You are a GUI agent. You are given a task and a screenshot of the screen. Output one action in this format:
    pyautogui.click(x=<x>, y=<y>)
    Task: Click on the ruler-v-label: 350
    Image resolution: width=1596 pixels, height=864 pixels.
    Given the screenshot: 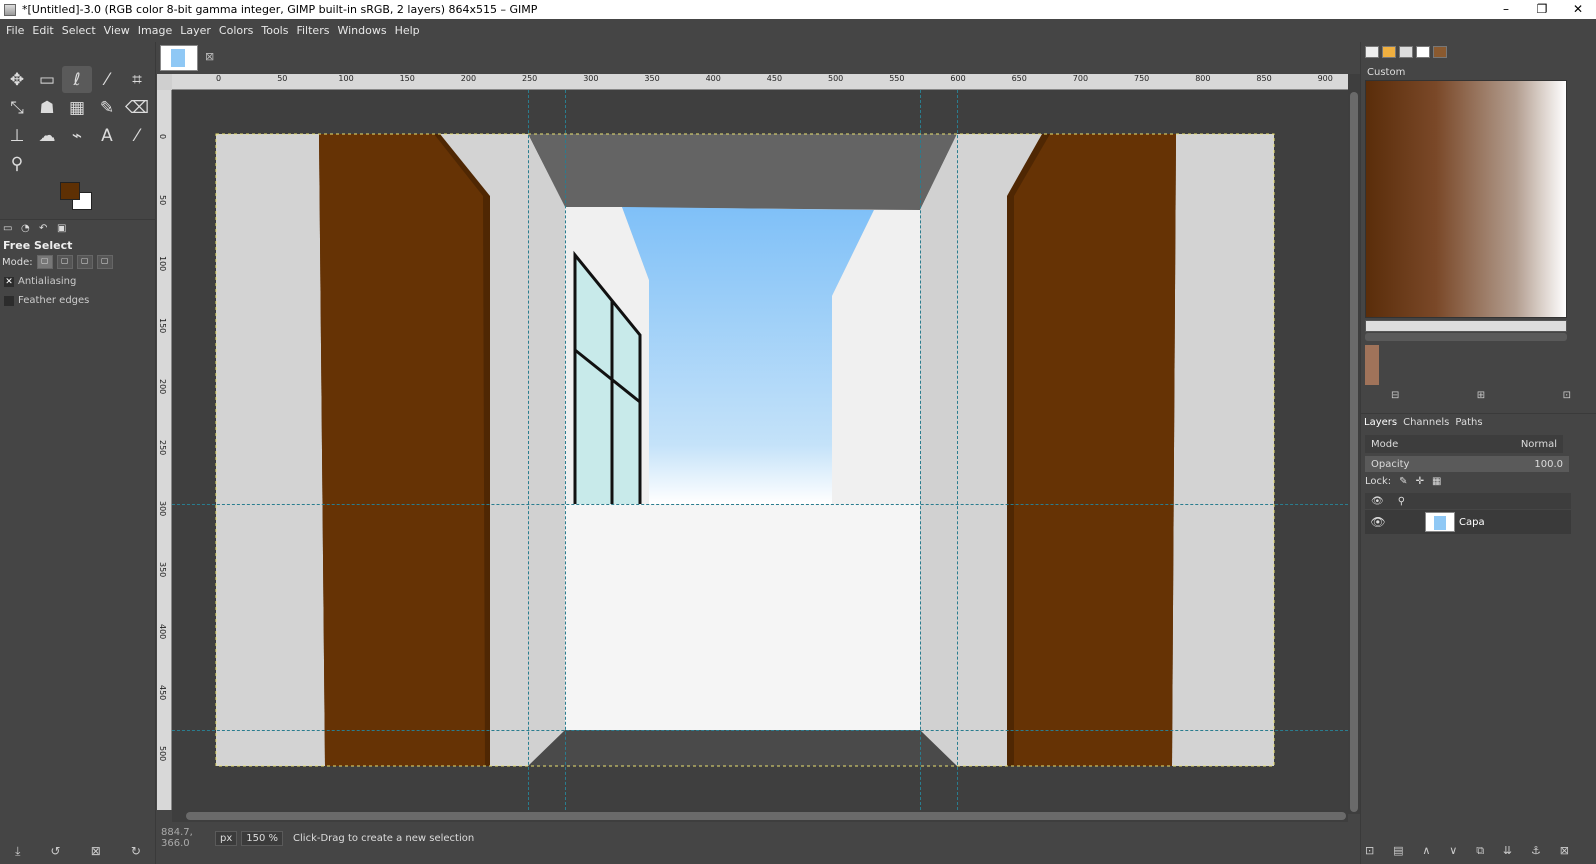 What is the action you would take?
    pyautogui.click(x=162, y=570)
    